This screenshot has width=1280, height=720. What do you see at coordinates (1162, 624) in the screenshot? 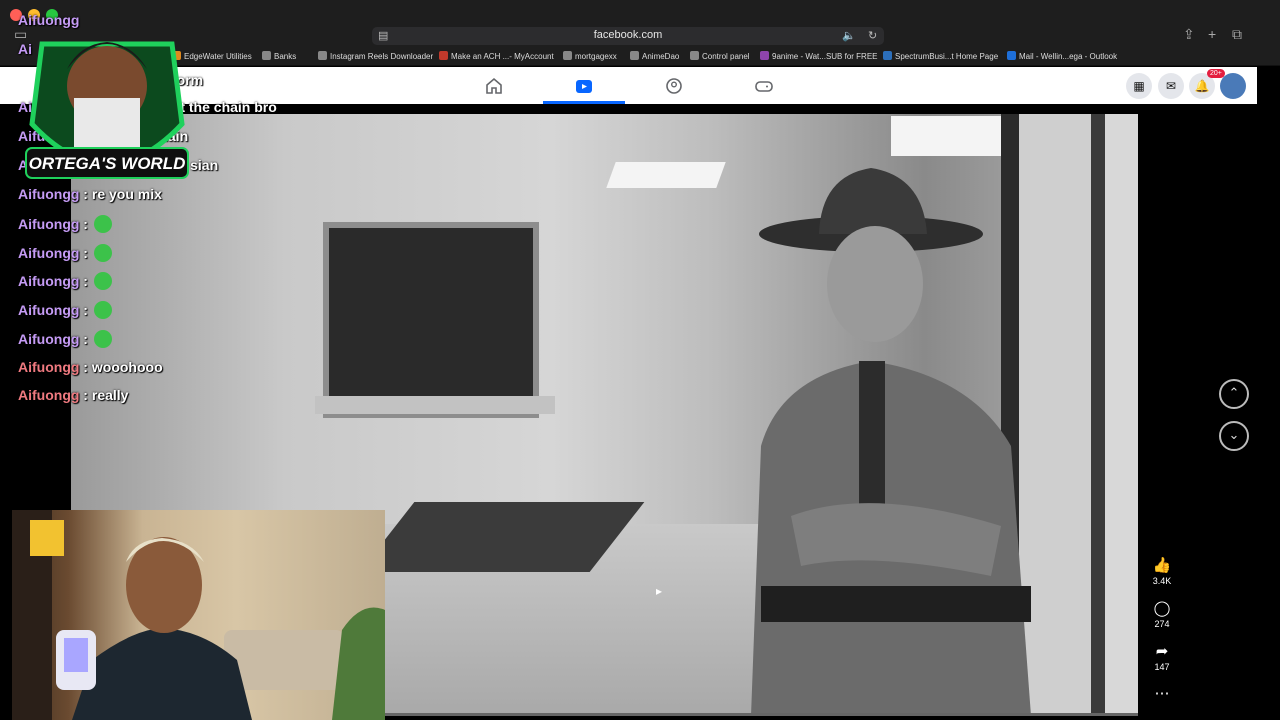
I see `comment-count: 274` at bounding box center [1162, 624].